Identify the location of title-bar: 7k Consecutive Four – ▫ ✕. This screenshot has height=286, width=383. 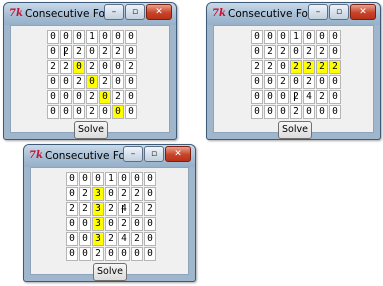
(90, 14).